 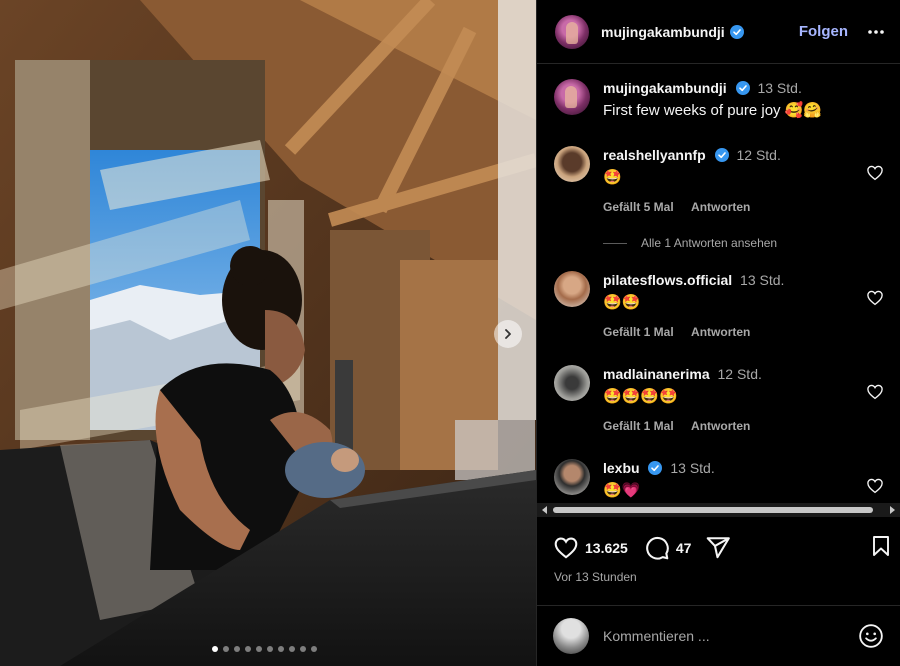 What do you see at coordinates (612, 177) in the screenshot?
I see `comment-text: 🤩` at bounding box center [612, 177].